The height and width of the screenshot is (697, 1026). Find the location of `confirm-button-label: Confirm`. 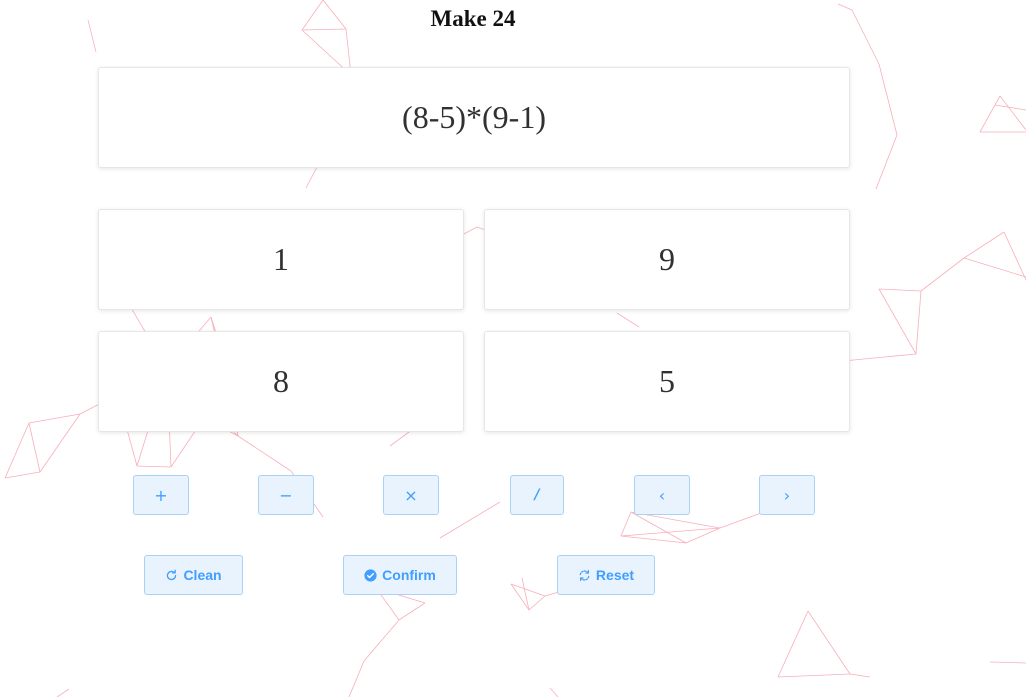

confirm-button-label: Confirm is located at coordinates (409, 575).